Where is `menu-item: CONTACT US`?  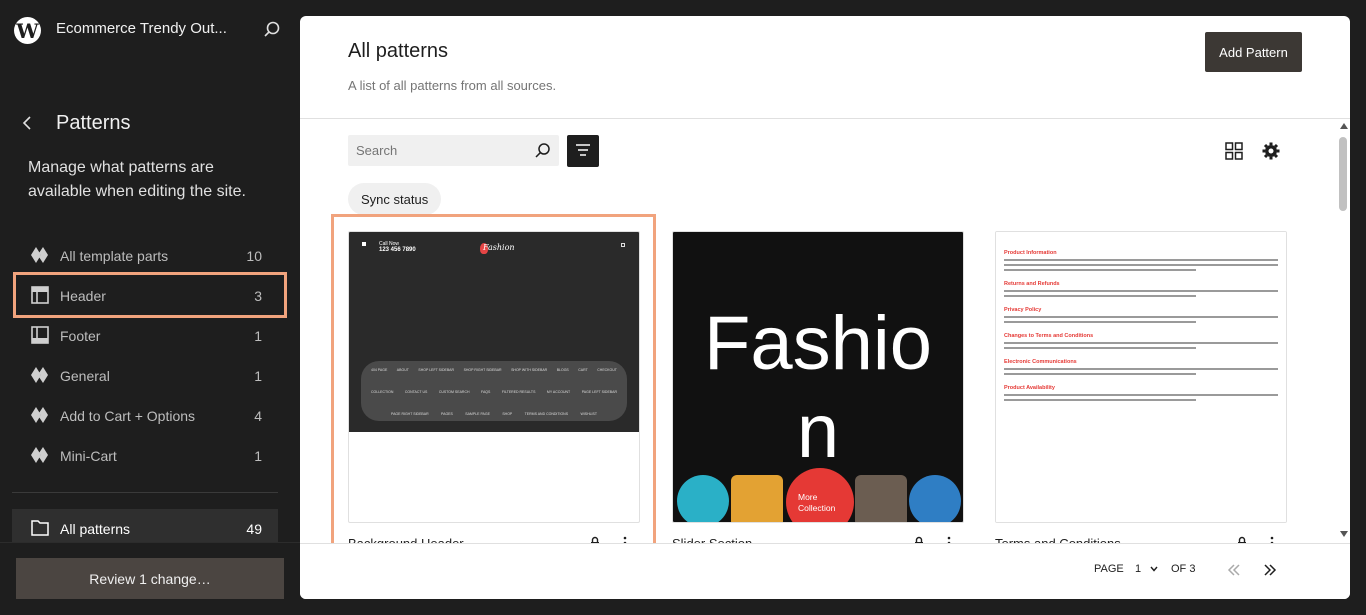
menu-item: CONTACT US is located at coordinates (416, 392).